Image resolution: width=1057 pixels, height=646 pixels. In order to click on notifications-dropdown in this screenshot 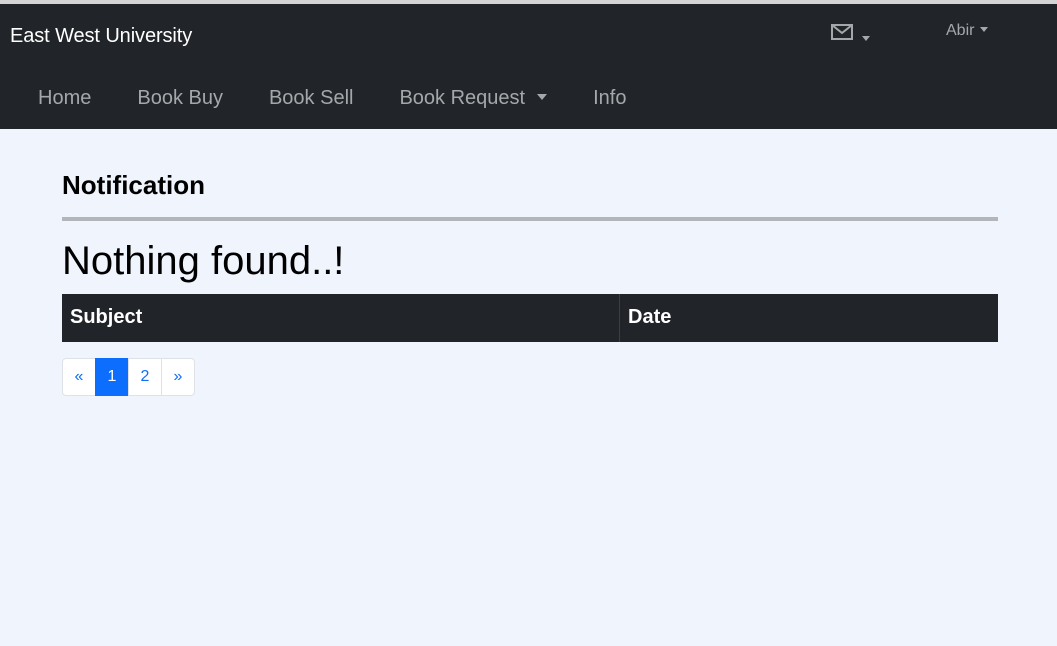, I will do `click(852, 35)`.